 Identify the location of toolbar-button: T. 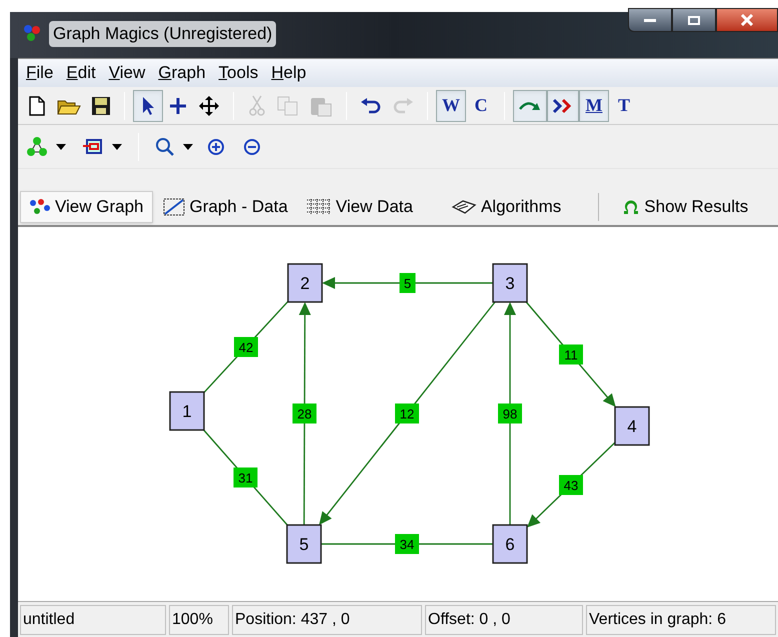
(624, 106).